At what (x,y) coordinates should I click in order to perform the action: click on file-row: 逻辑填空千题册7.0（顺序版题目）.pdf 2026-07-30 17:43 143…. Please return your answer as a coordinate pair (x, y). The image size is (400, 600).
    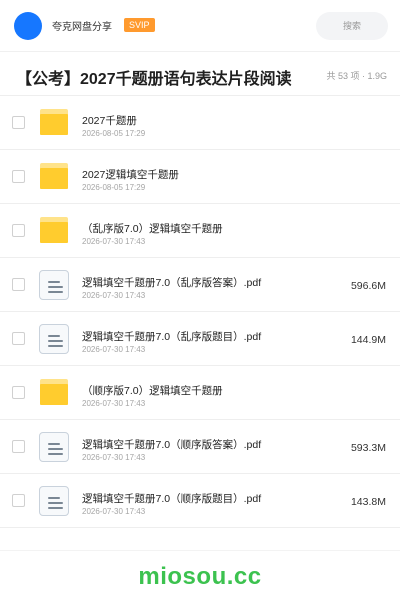
    Looking at the image, I should click on (200, 501).